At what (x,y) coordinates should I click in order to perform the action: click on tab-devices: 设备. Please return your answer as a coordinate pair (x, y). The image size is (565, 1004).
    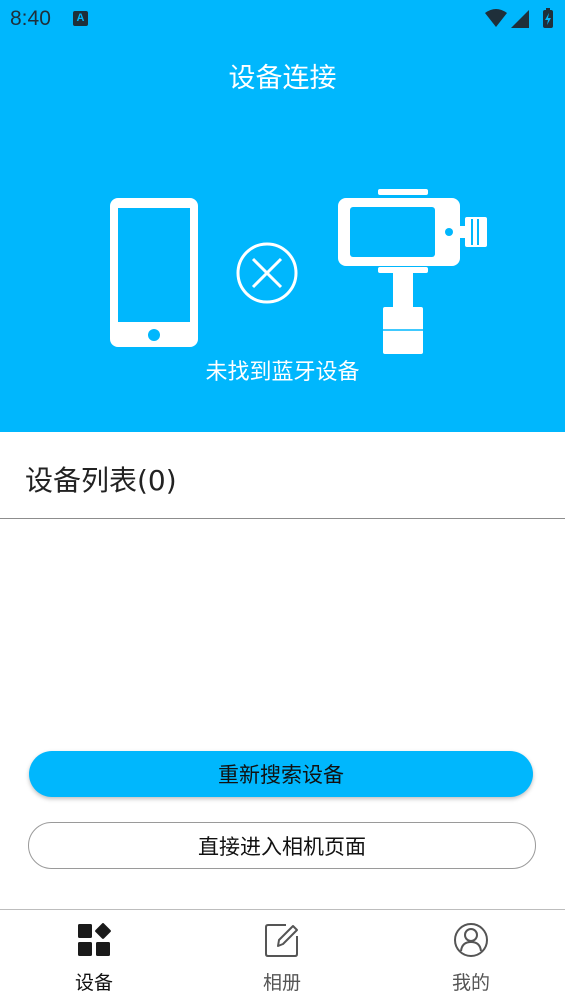
    Looking at the image, I should click on (94, 957).